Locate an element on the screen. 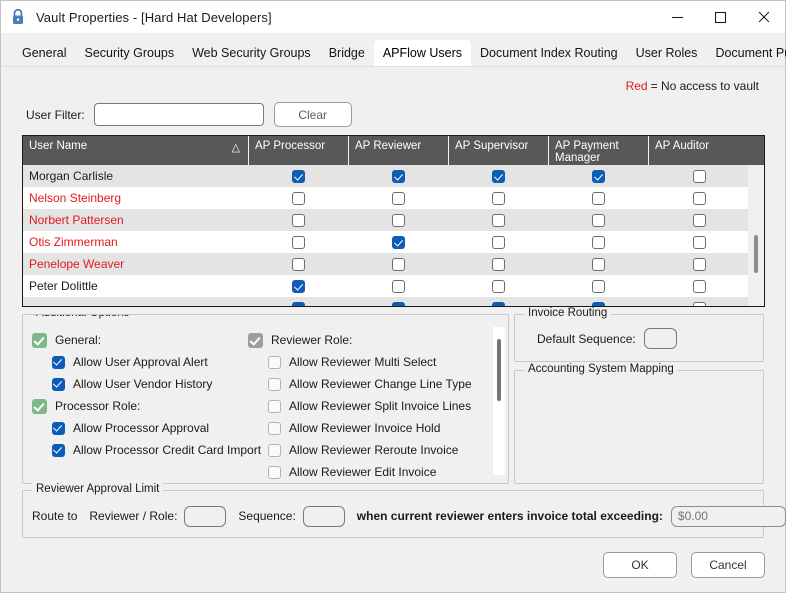 This screenshot has width=786, height=593. minimize-icon is located at coordinates (677, 17).